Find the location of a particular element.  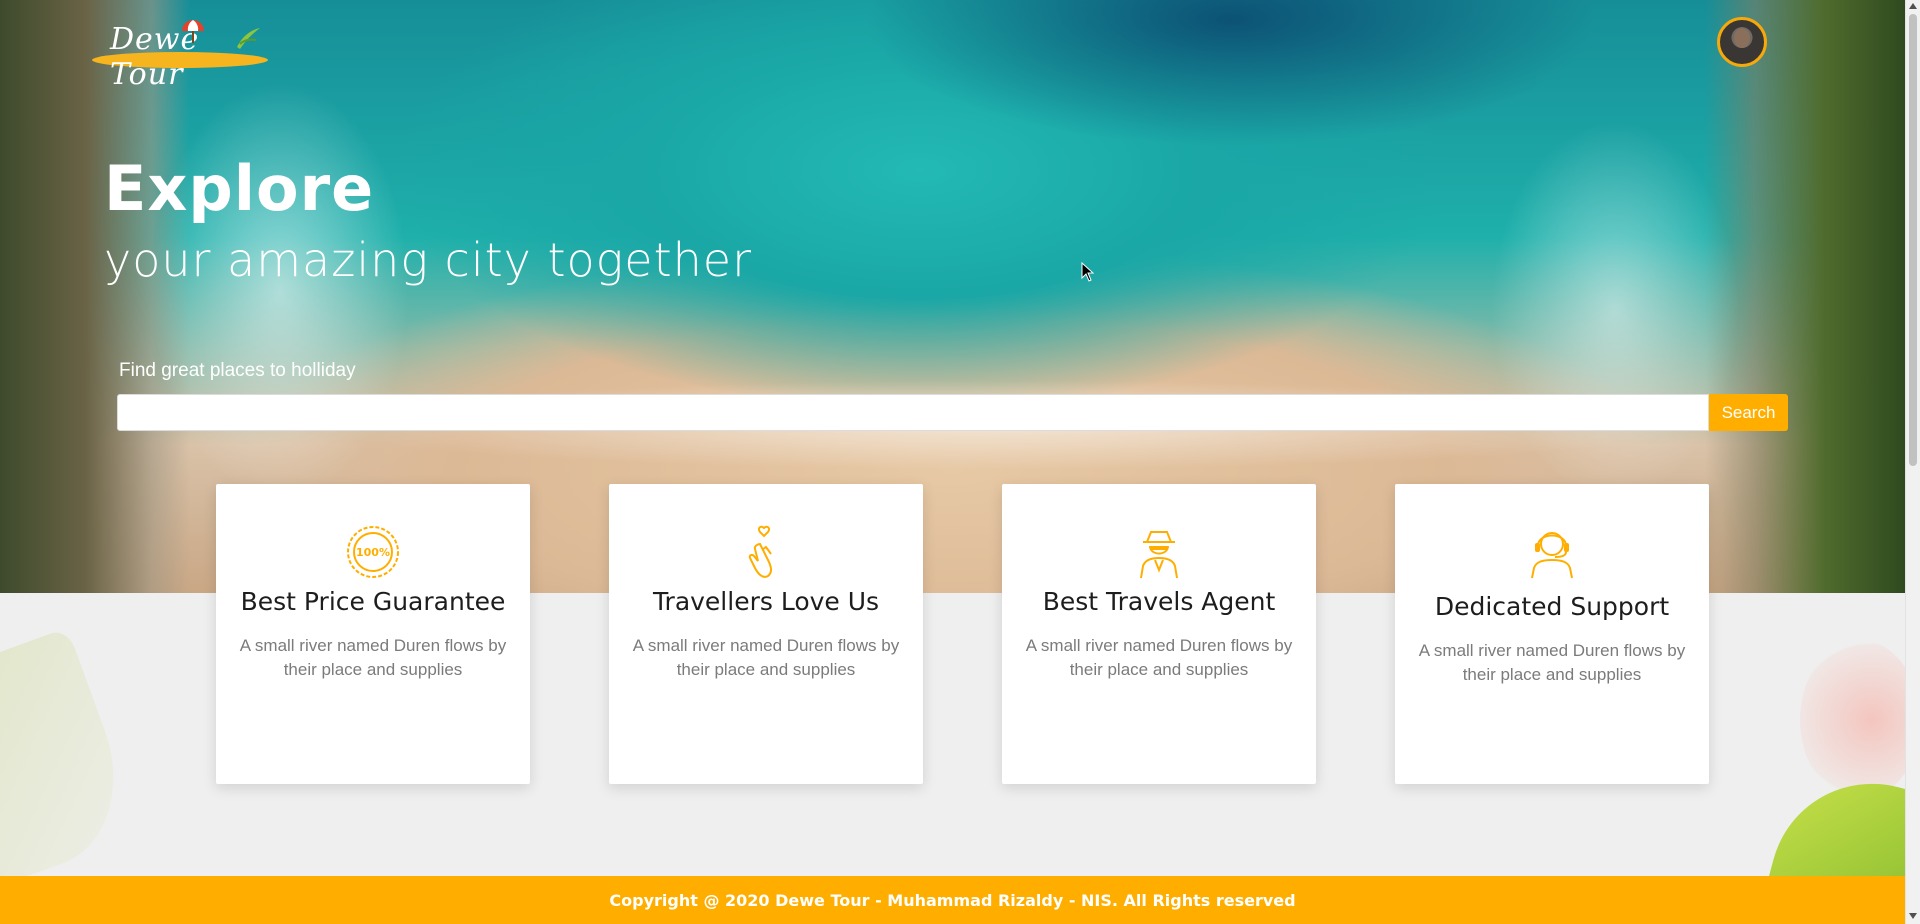

palm-leaf-icon is located at coordinates (248, 38).